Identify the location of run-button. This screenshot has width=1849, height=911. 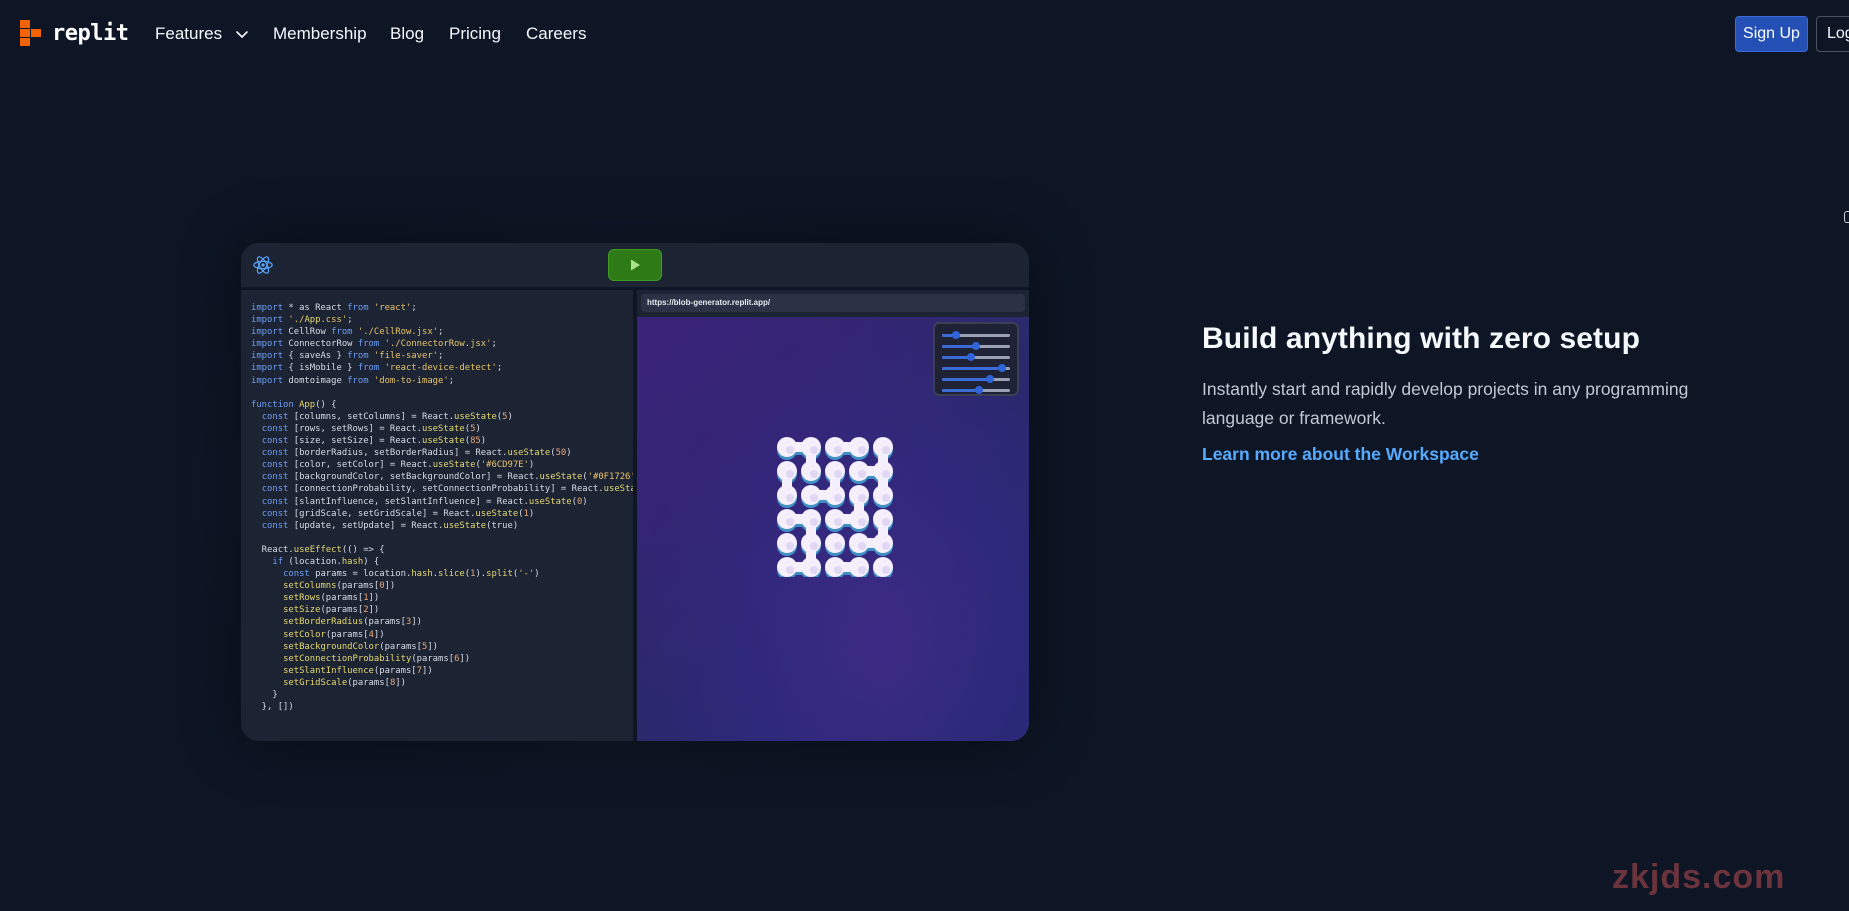
(635, 265).